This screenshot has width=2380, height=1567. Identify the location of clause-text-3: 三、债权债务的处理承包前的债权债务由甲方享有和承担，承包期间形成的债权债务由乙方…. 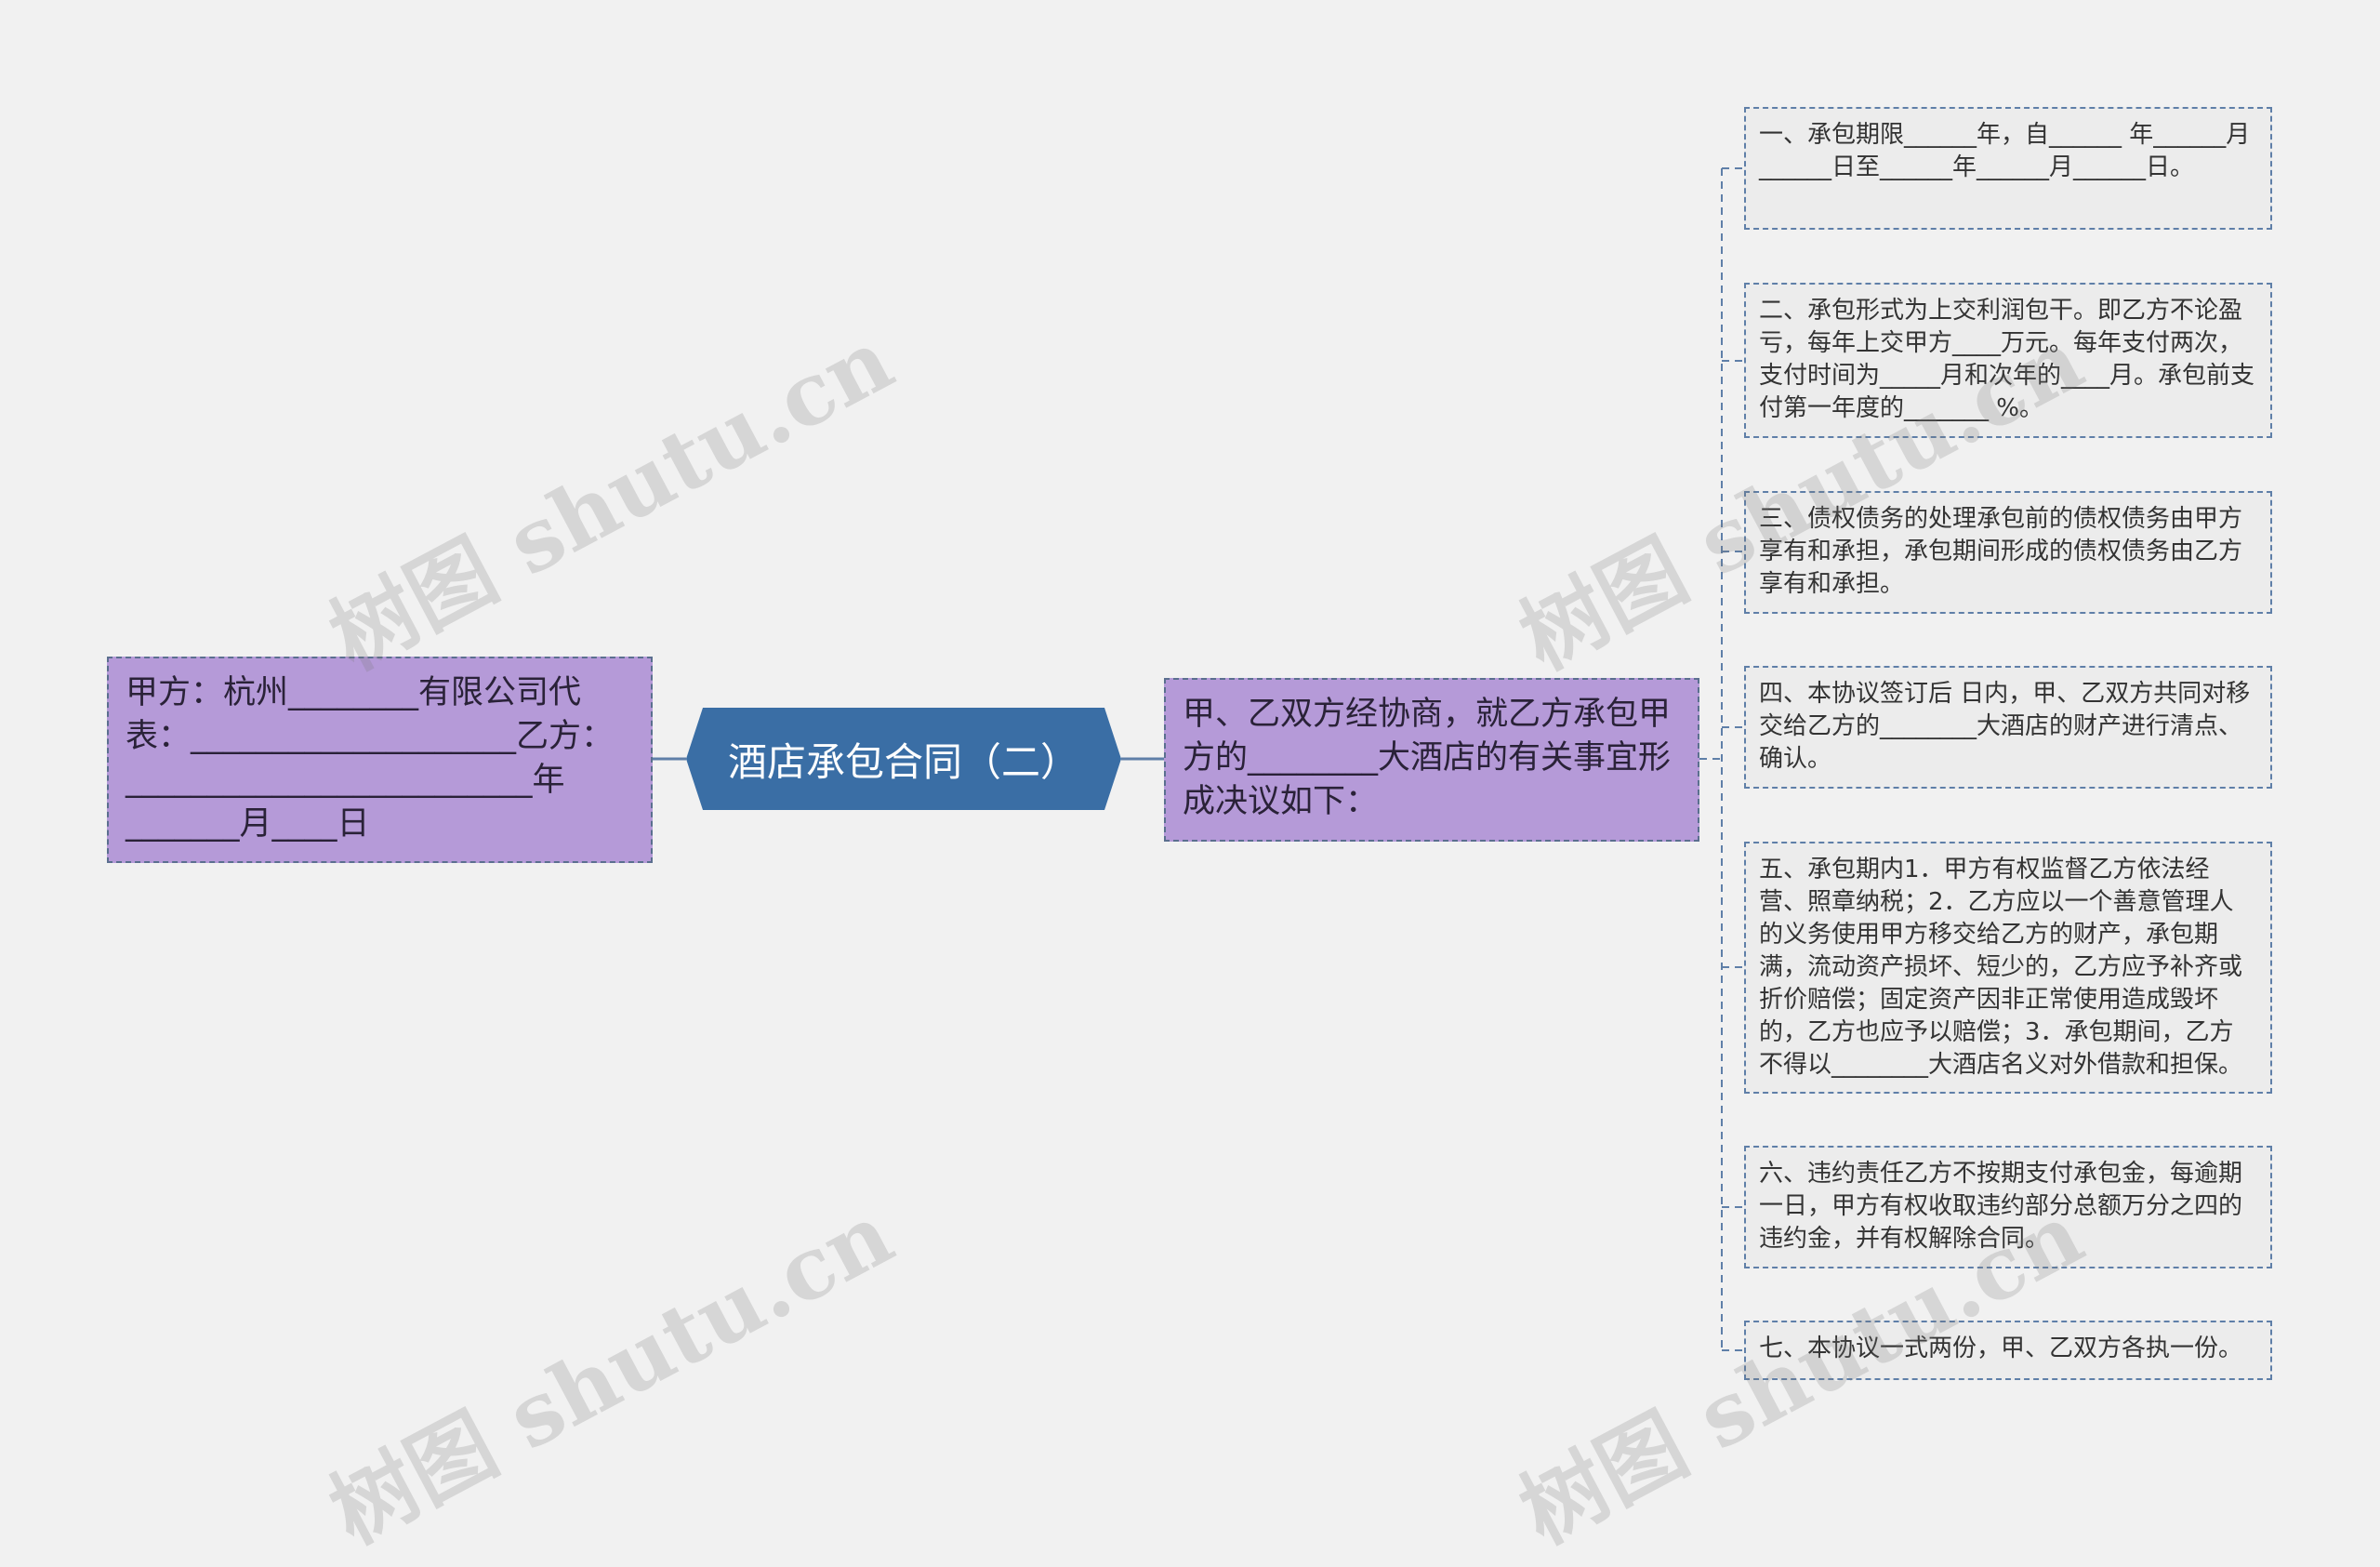
(2001, 551).